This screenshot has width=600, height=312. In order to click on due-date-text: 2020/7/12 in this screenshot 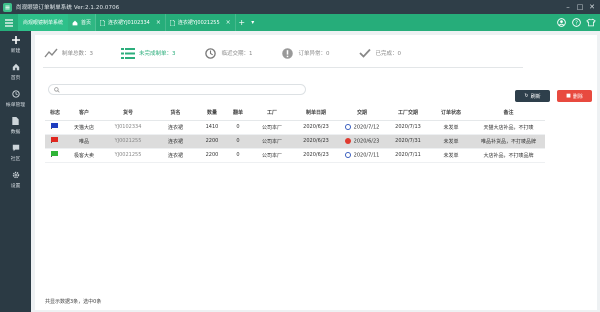, I will do `click(366, 127)`.